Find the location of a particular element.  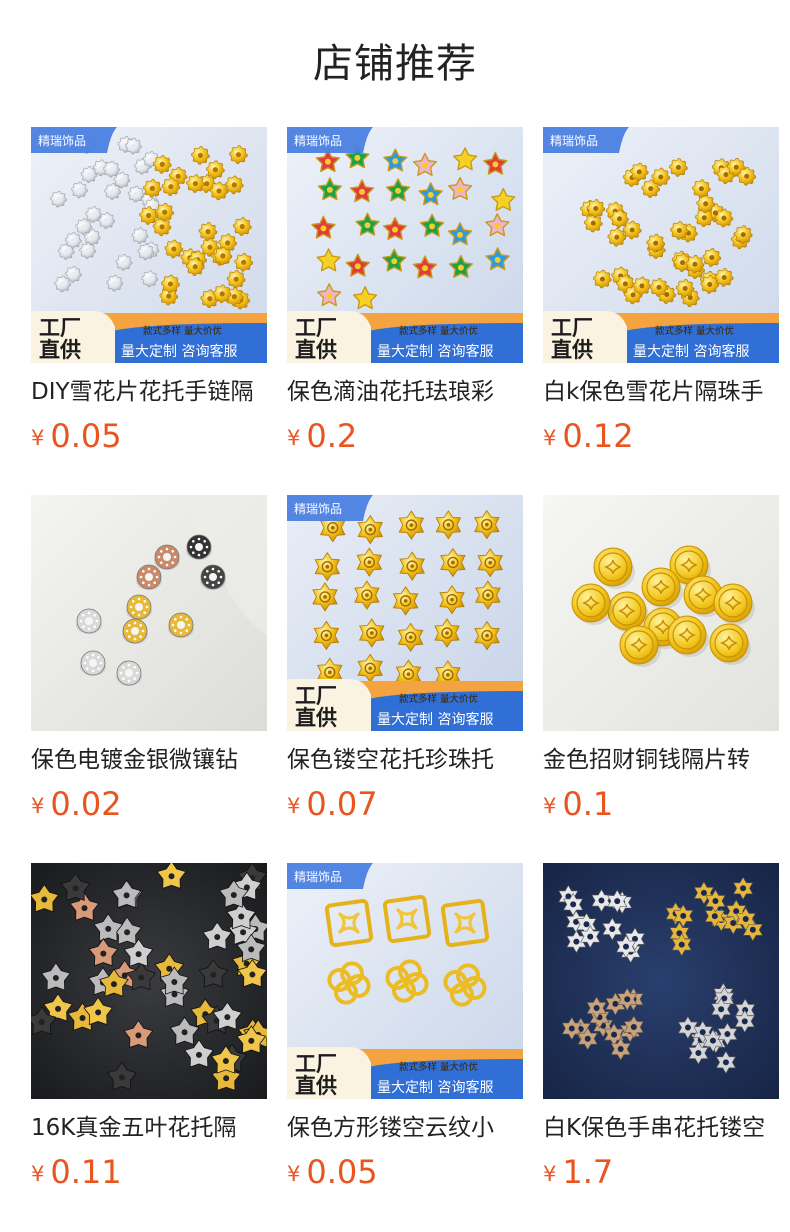

price-value: 0.2 is located at coordinates (332, 436).